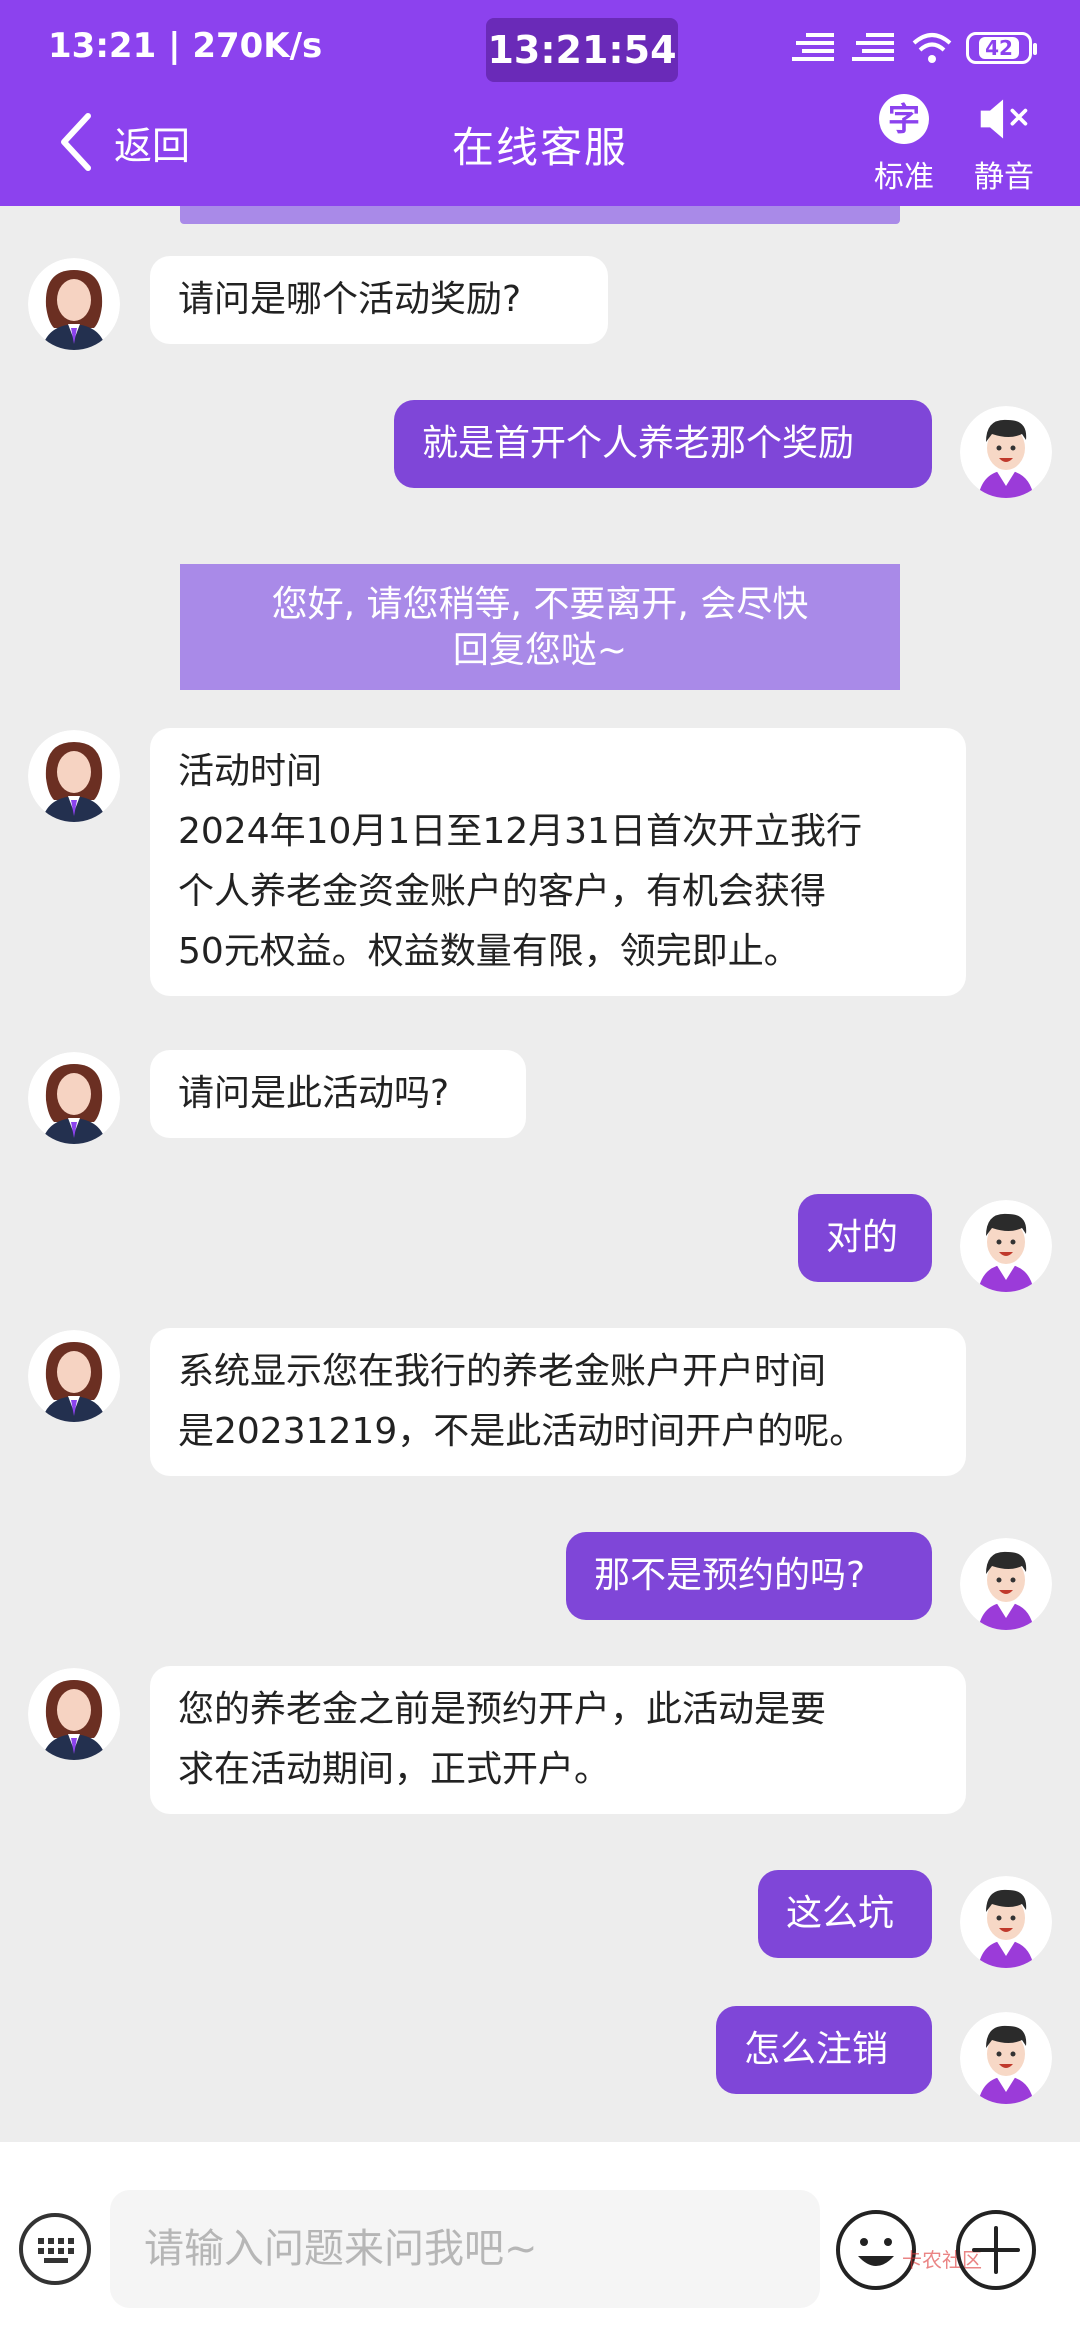 Image resolution: width=1080 pixels, height=2340 pixels. Describe the element at coordinates (540, 627) in the screenshot. I see `system-notice: 您好, 请您稍等, 不要离开, 会尽快 回复您哒~` at that location.